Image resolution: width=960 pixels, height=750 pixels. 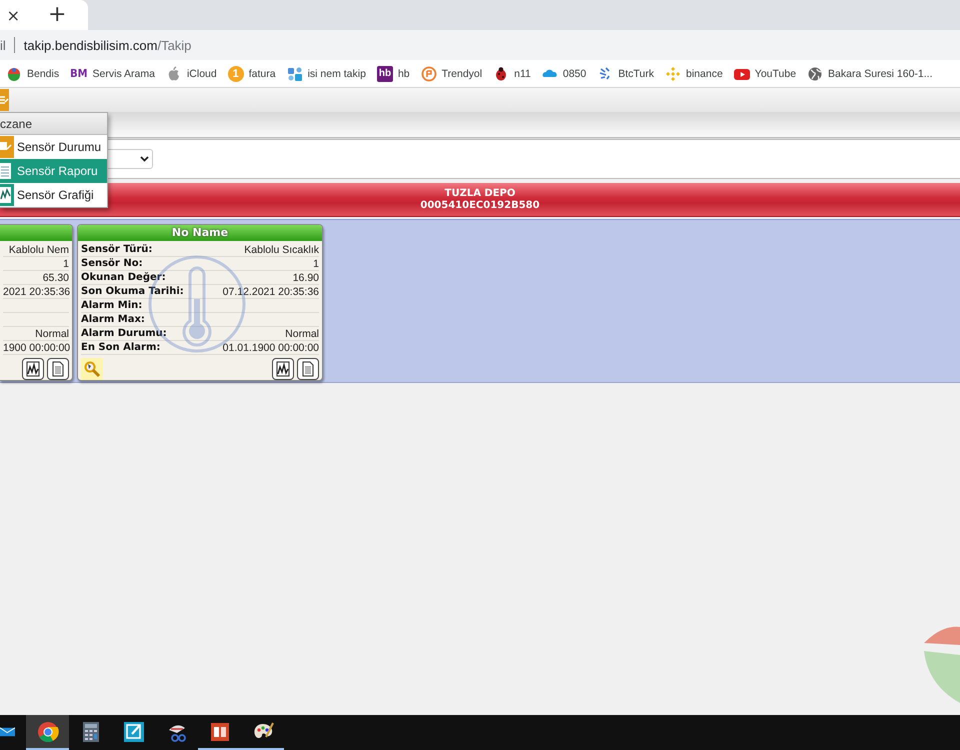 What do you see at coordinates (281, 250) in the screenshot?
I see `field-value: Kablolu Sıcaklık` at bounding box center [281, 250].